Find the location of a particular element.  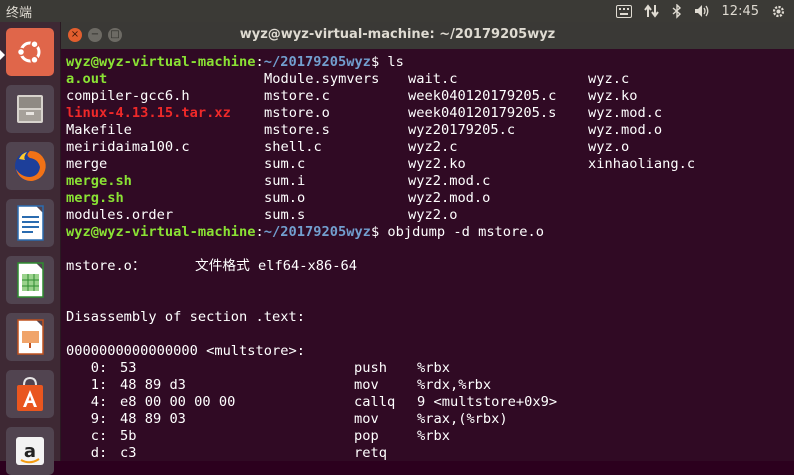

ls-entry: wyz.mod.o is located at coordinates (625, 130).